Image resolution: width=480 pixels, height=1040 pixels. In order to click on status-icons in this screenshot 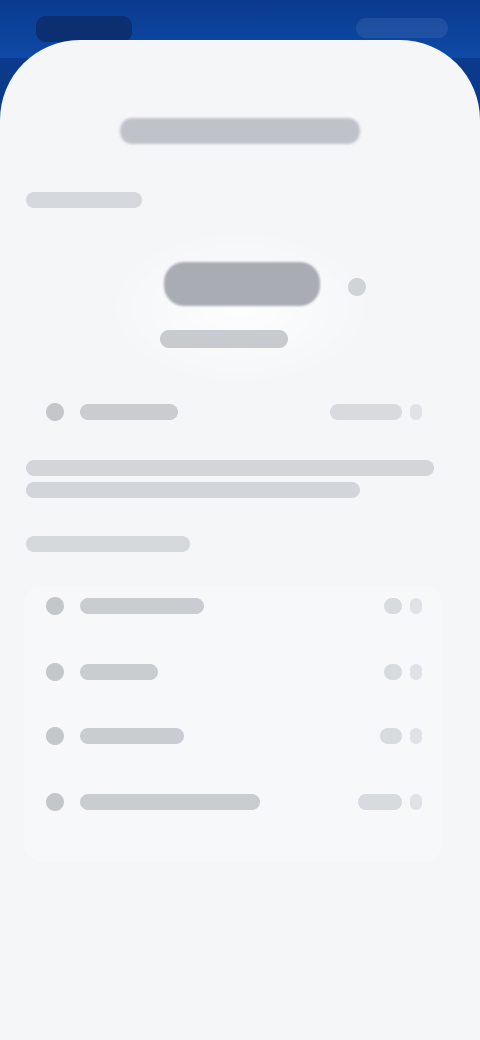, I will do `click(402, 28)`.